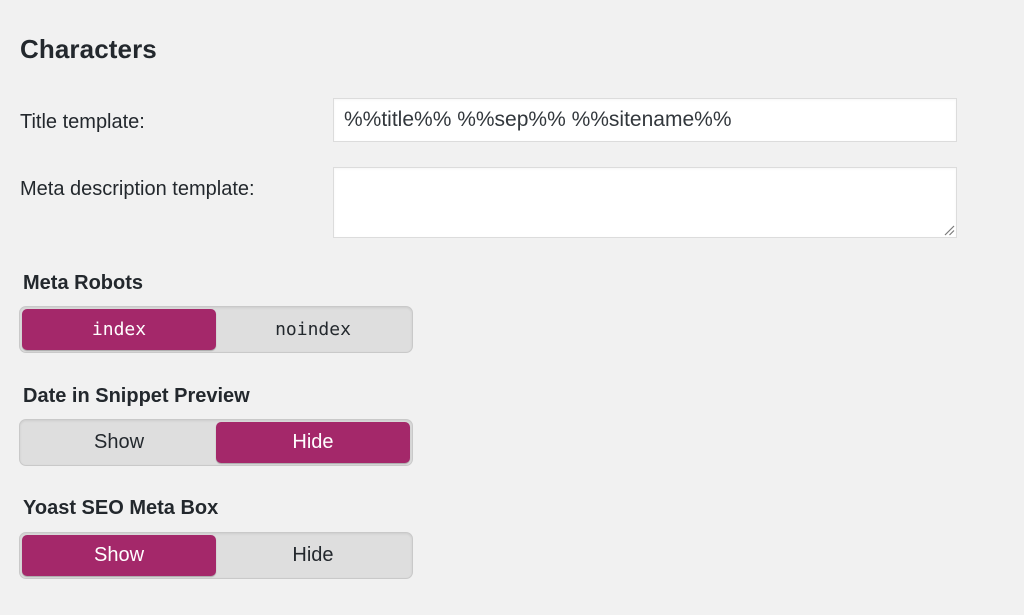 This screenshot has height=615, width=1024. Describe the element at coordinates (949, 230) in the screenshot. I see `resize-grip-icon` at that location.